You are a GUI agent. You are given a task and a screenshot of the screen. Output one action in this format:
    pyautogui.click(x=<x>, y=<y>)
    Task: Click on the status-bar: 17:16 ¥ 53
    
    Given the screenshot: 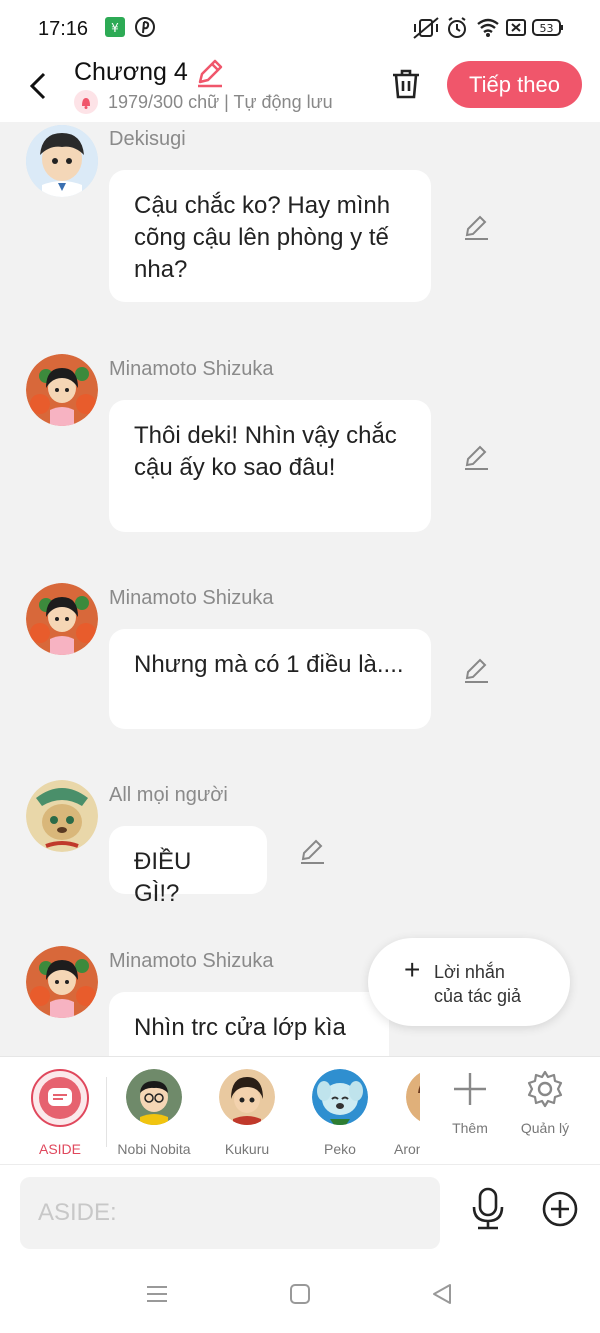 What is the action you would take?
    pyautogui.click(x=300, y=30)
    